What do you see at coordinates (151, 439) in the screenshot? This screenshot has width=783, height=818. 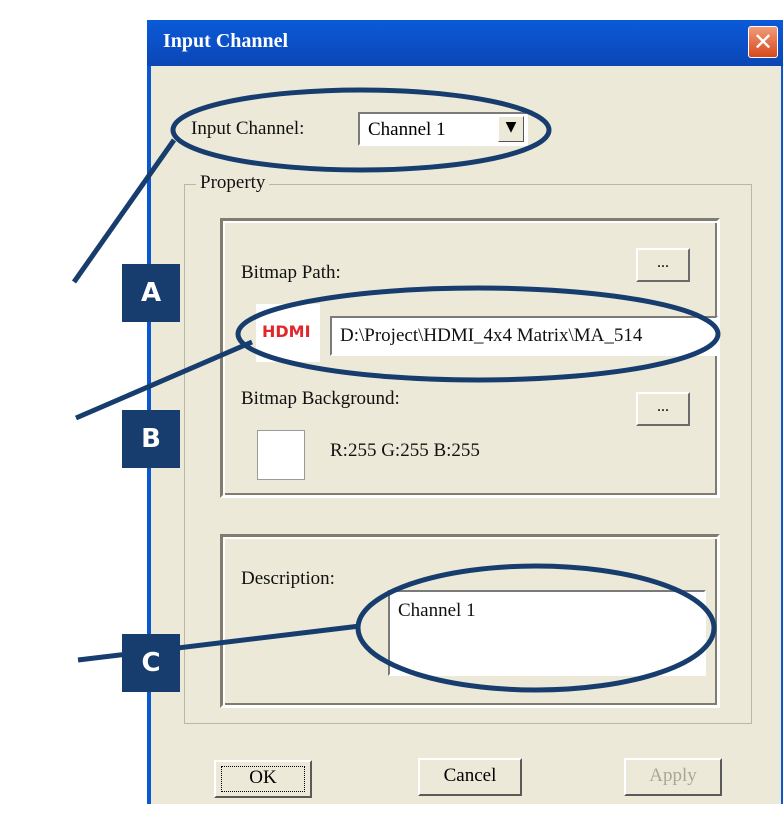 I see `callout-marker-b: B` at bounding box center [151, 439].